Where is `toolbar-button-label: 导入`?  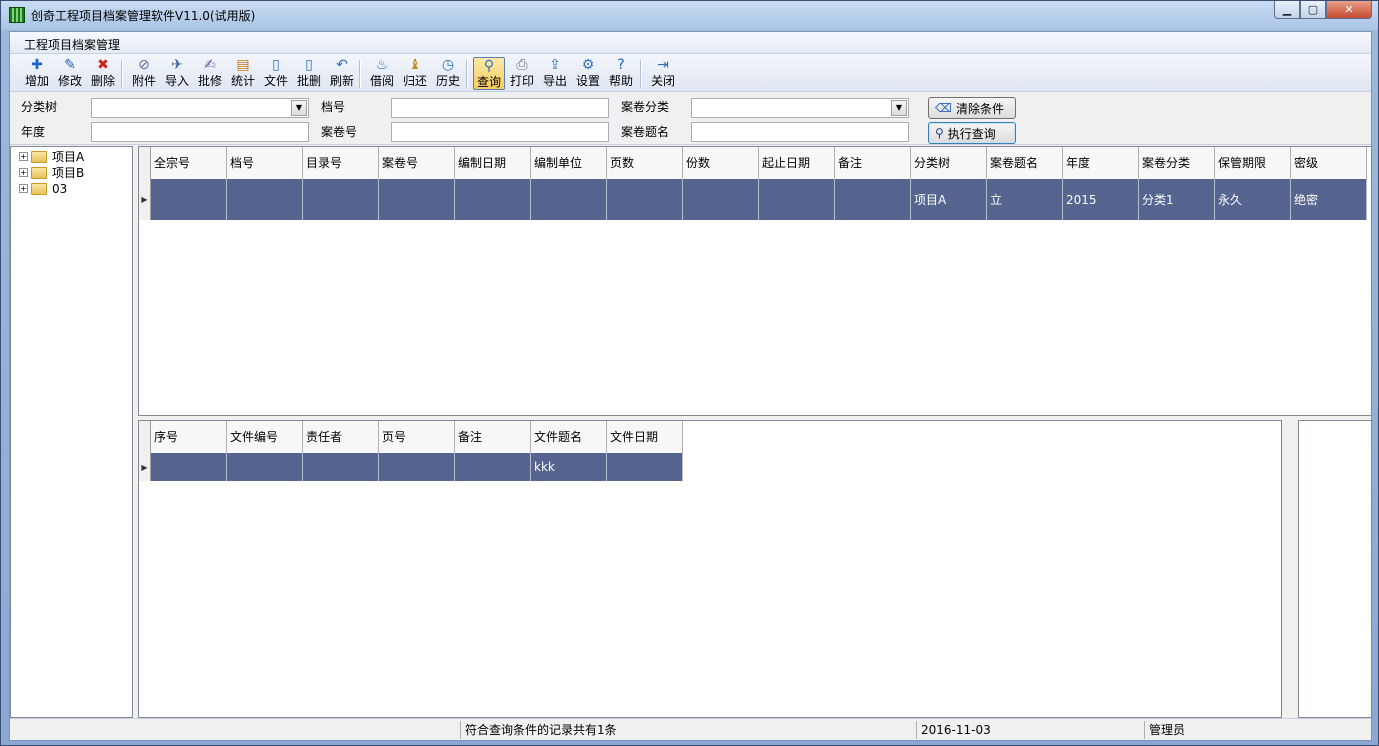
toolbar-button-label: 导入 is located at coordinates (176, 81).